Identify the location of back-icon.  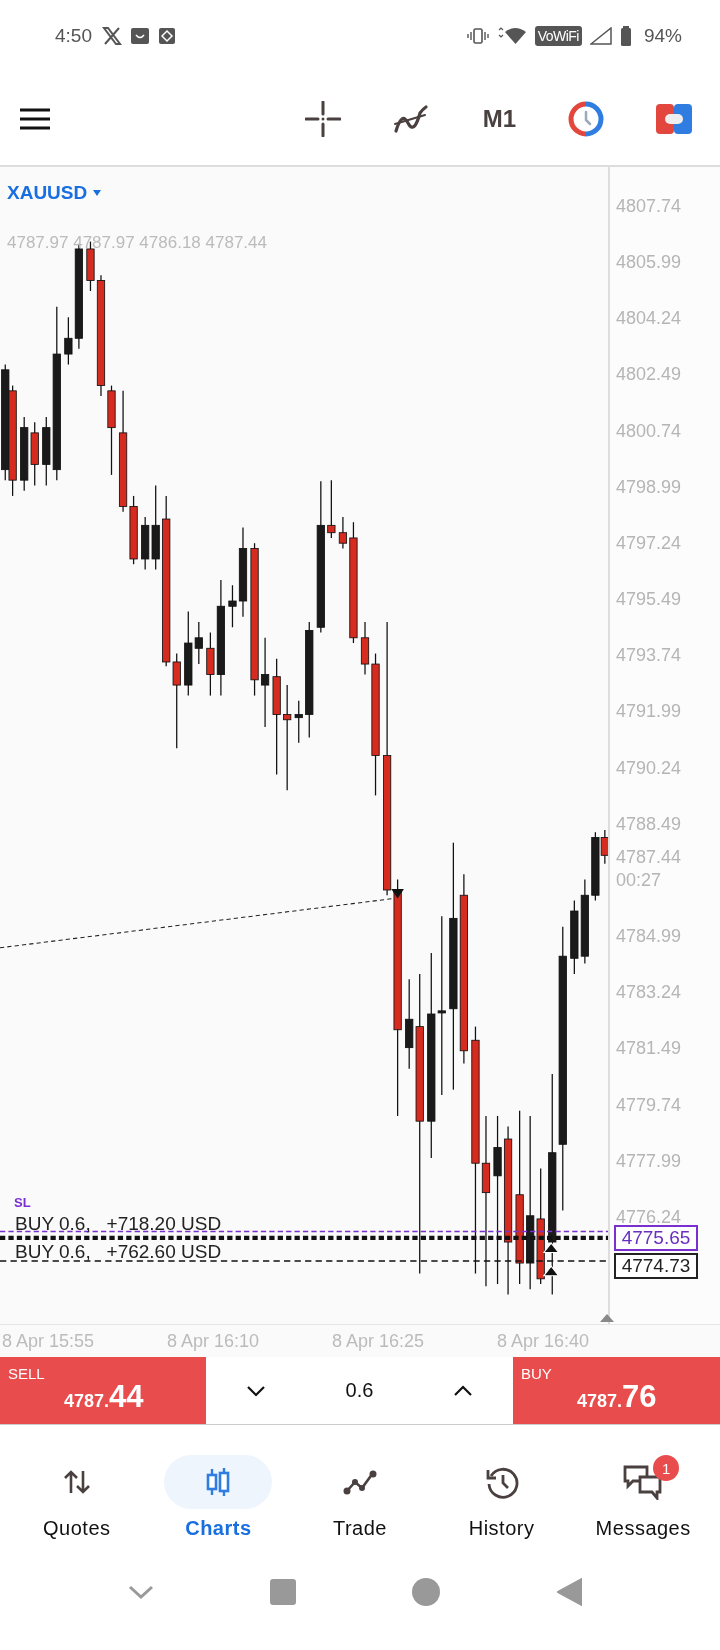
(569, 1591).